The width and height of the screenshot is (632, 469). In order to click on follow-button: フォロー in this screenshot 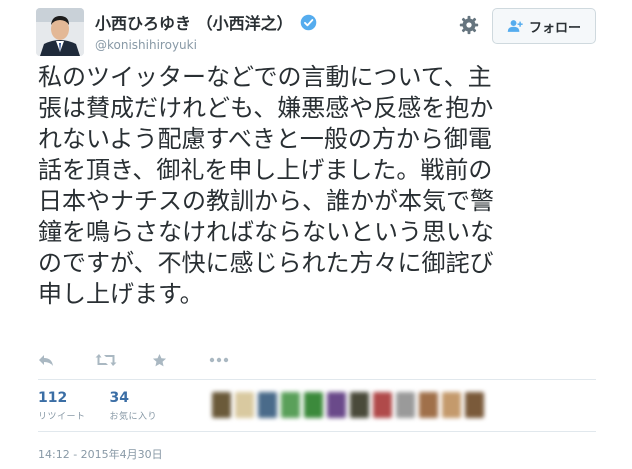, I will do `click(544, 26)`.